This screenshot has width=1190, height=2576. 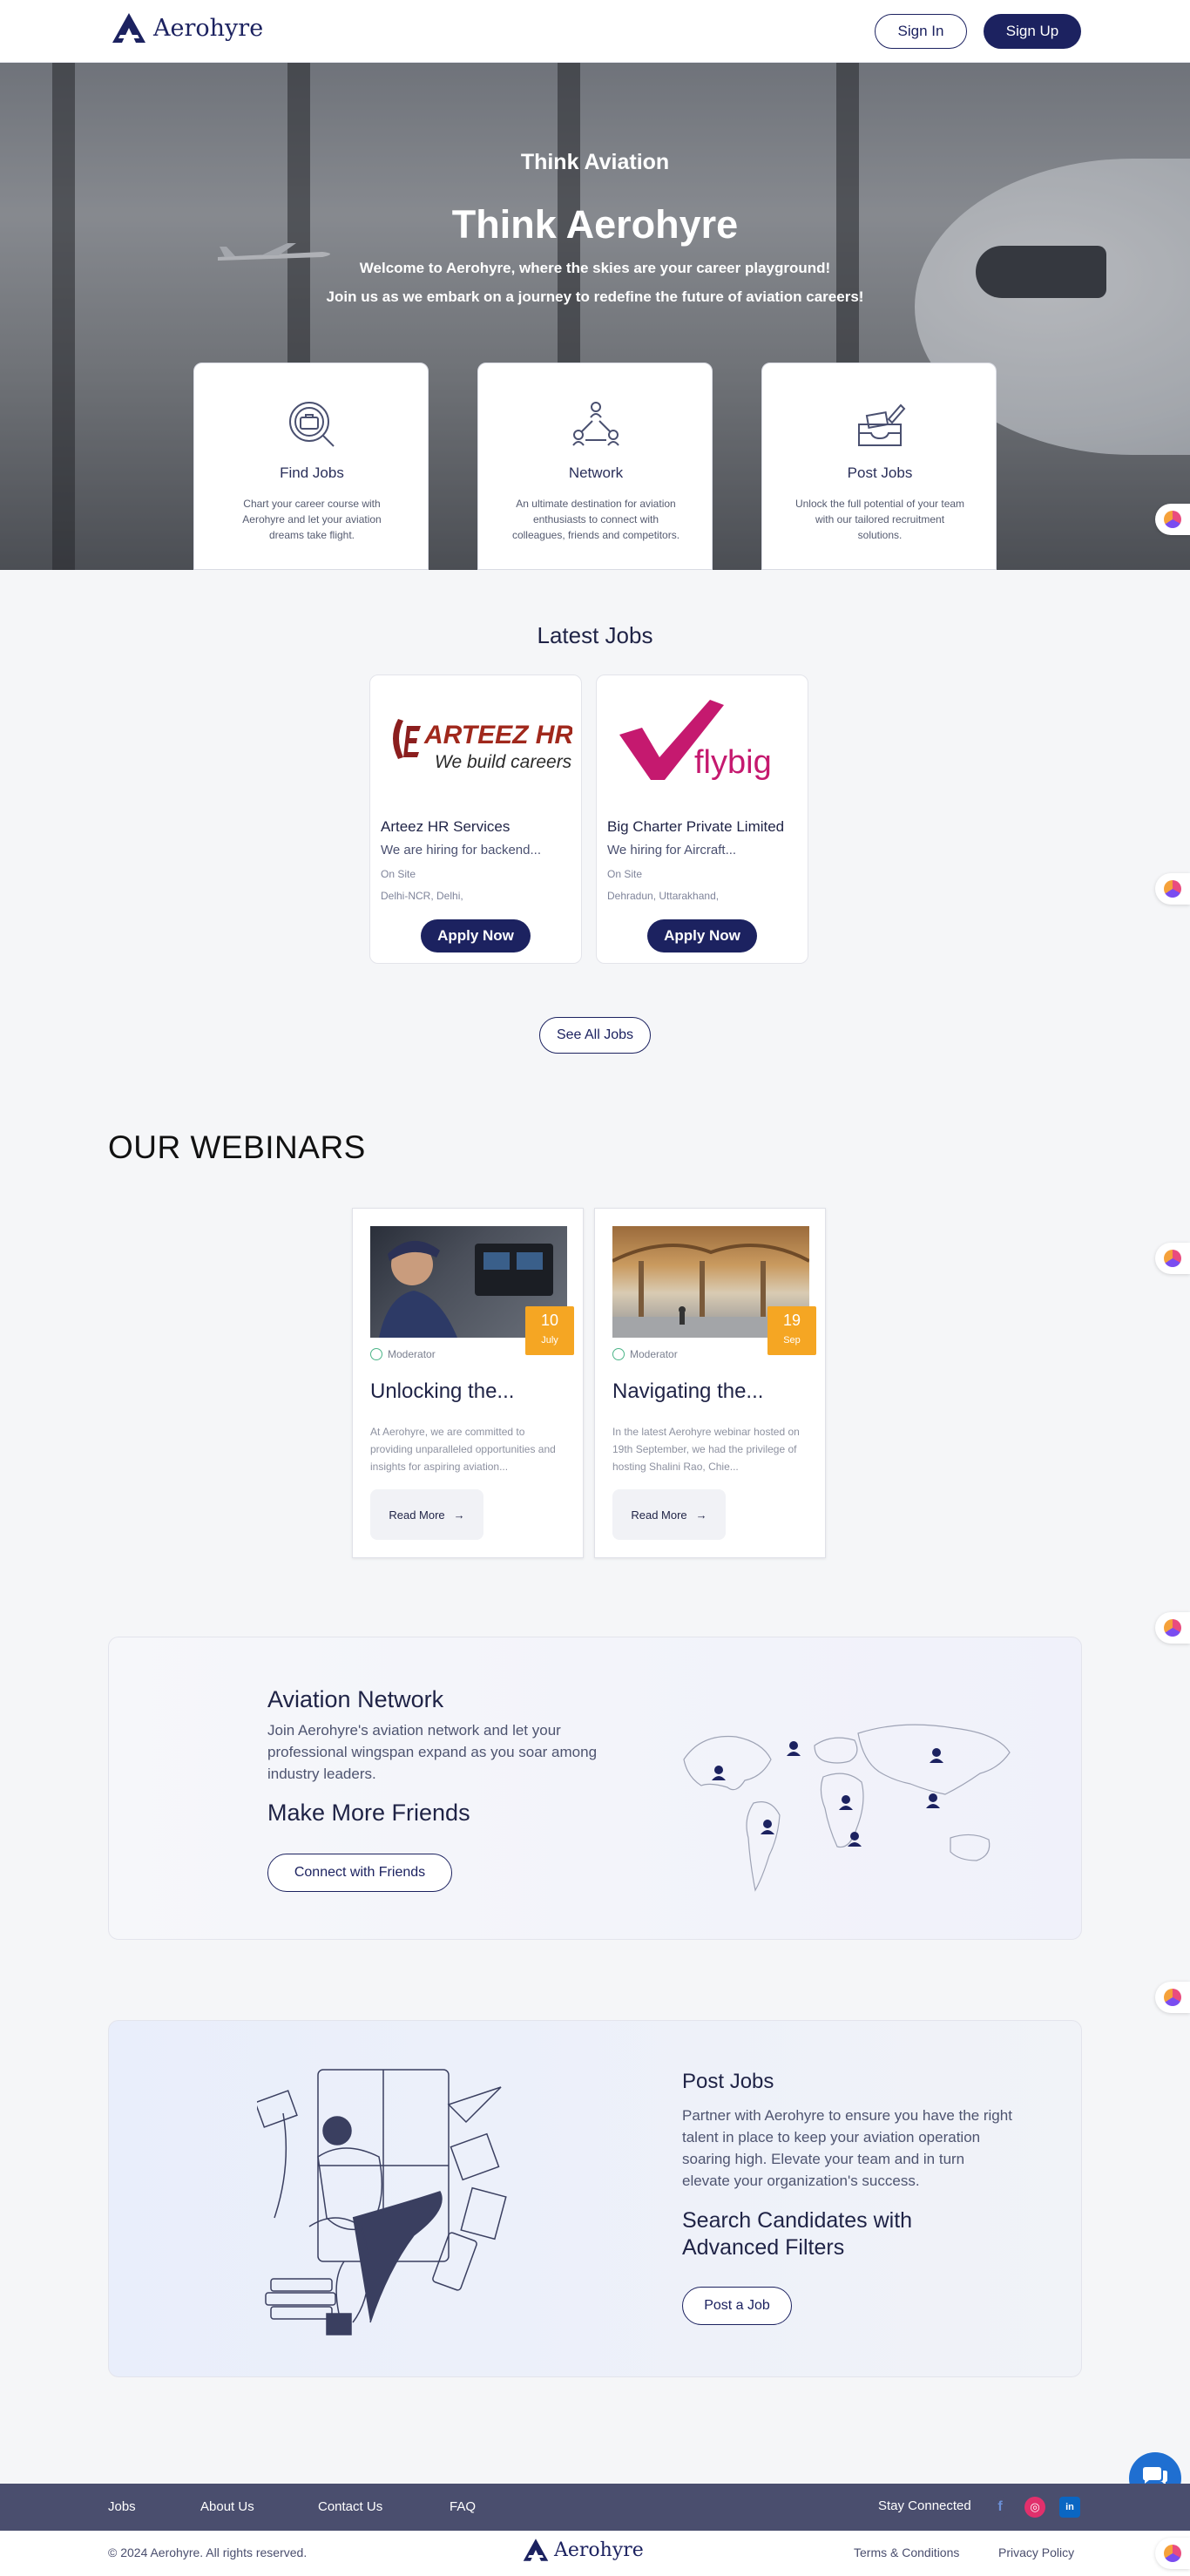 I want to click on job-location: Delhi-NCR, Delhi,, so click(x=422, y=896).